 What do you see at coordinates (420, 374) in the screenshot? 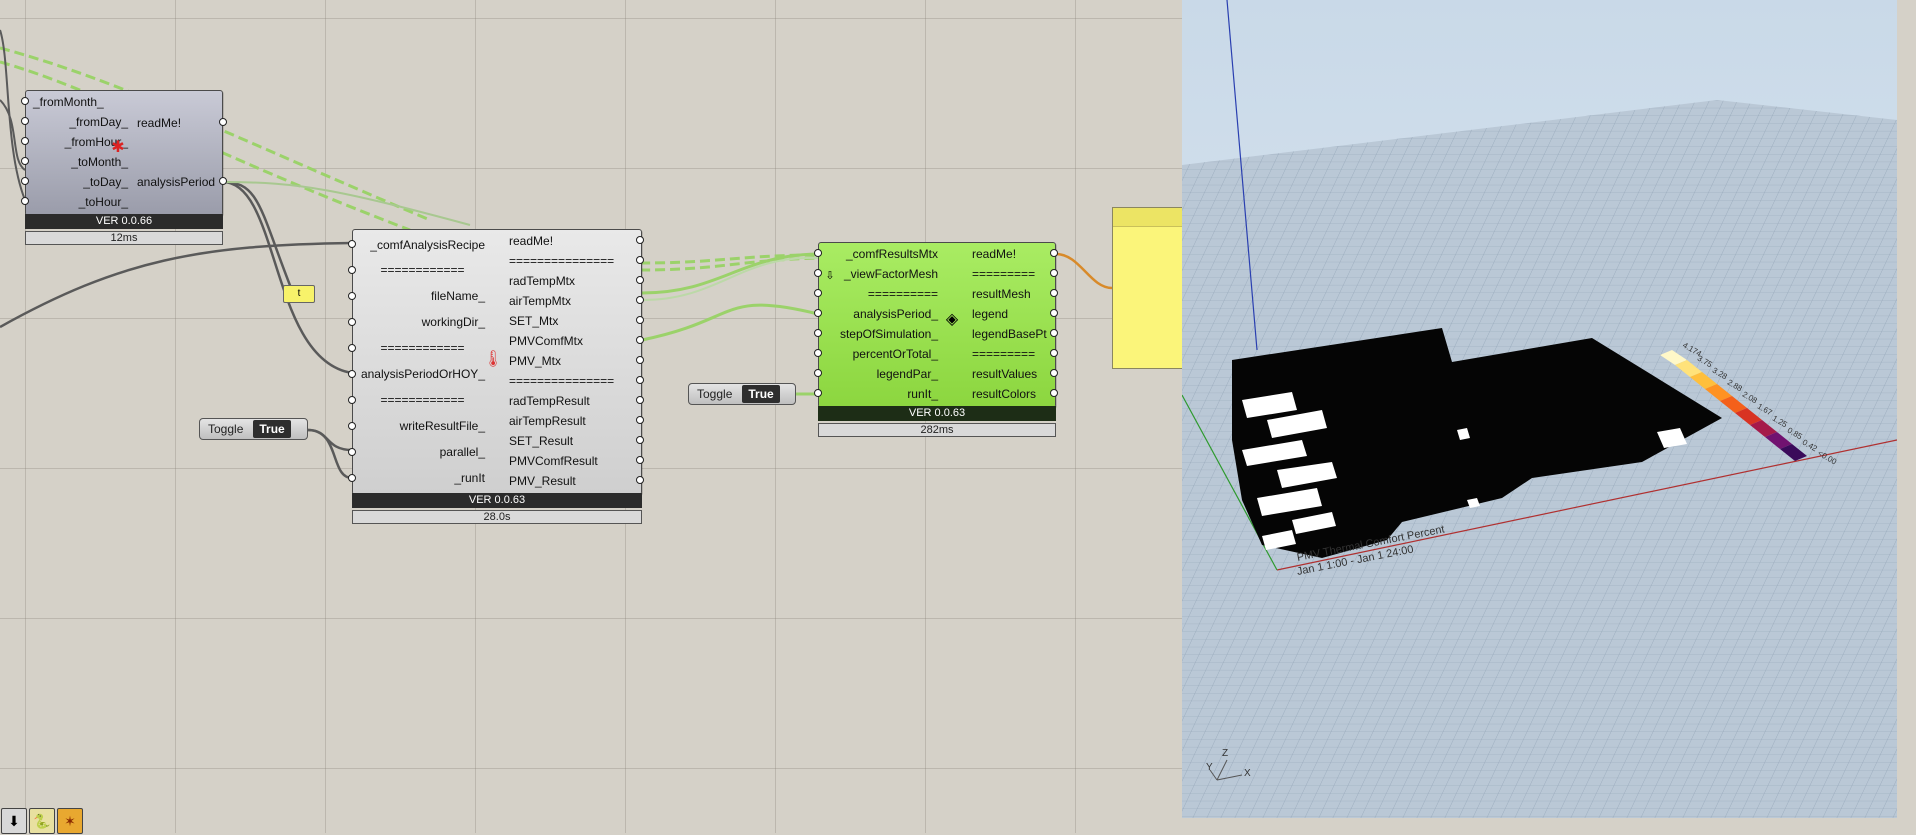
I see `input-analysis-period-or-hoy: analysisPeriodOrHOY_` at bounding box center [420, 374].